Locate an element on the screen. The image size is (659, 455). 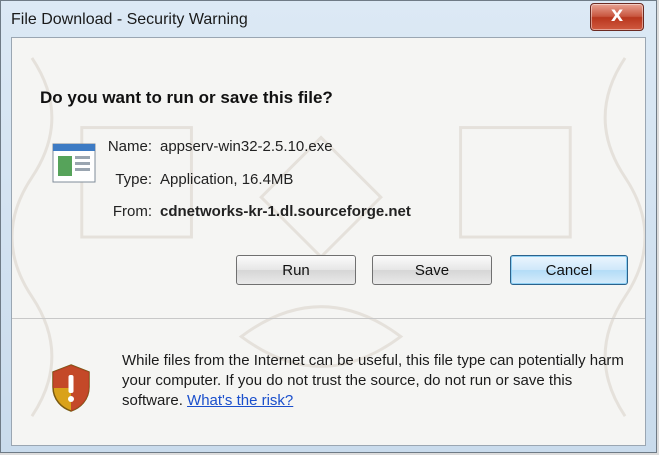
close-icon: X is located at coordinates (617, 15).